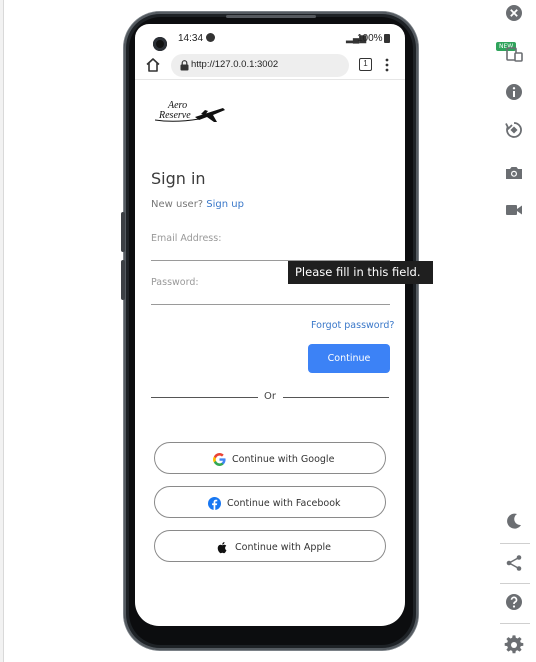 The width and height of the screenshot is (536, 662). What do you see at coordinates (336, 397) in the screenshot?
I see `divider-right` at bounding box center [336, 397].